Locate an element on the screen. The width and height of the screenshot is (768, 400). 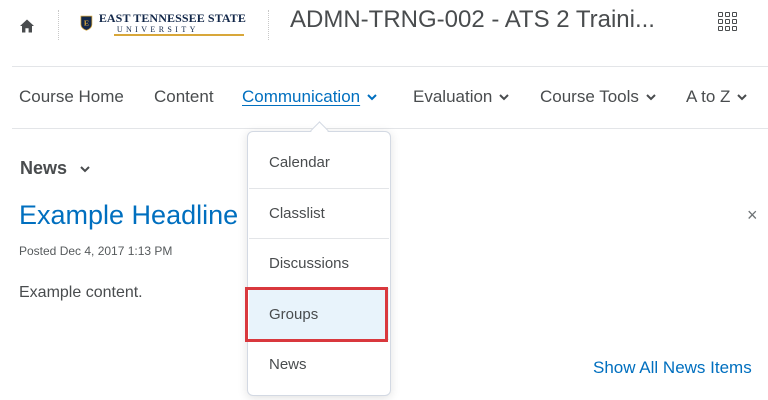
home-icon is located at coordinates (27, 26).